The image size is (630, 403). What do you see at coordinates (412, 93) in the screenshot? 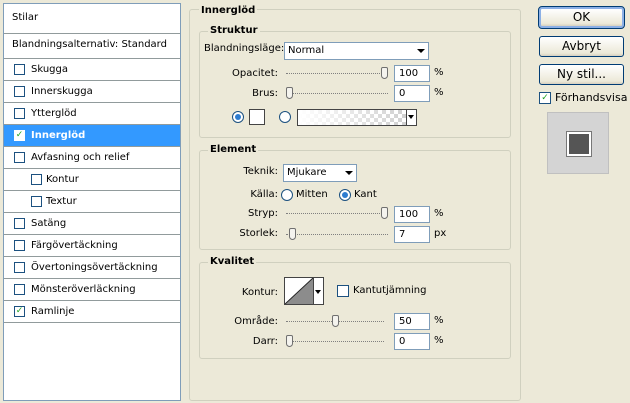
I see `noise-input: 0` at bounding box center [412, 93].